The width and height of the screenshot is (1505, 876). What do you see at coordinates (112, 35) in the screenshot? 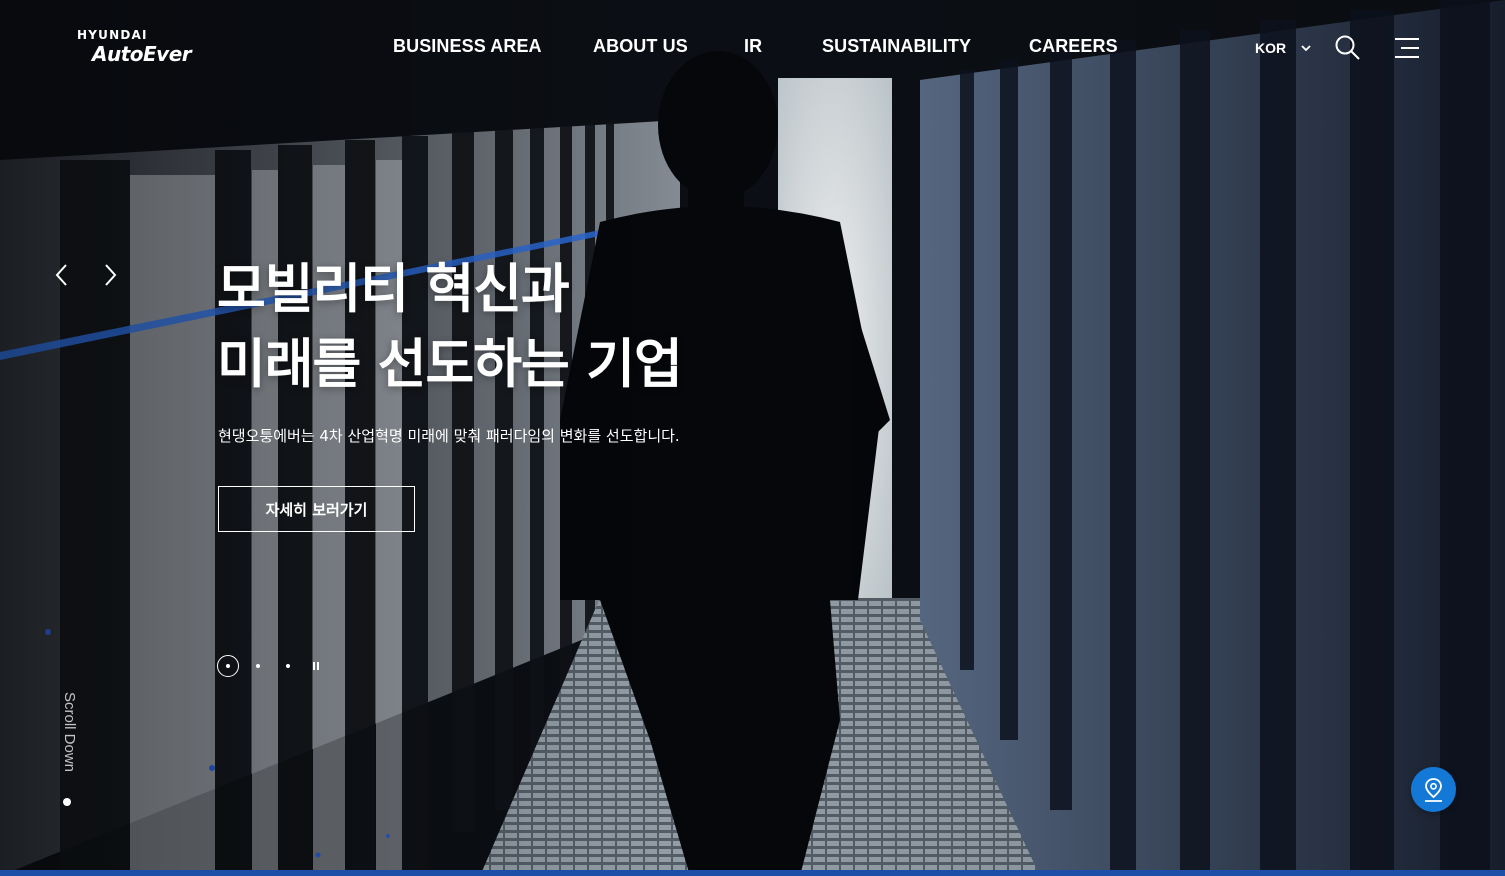
I see `logo-line-hyundai: HYUNDAI` at bounding box center [112, 35].